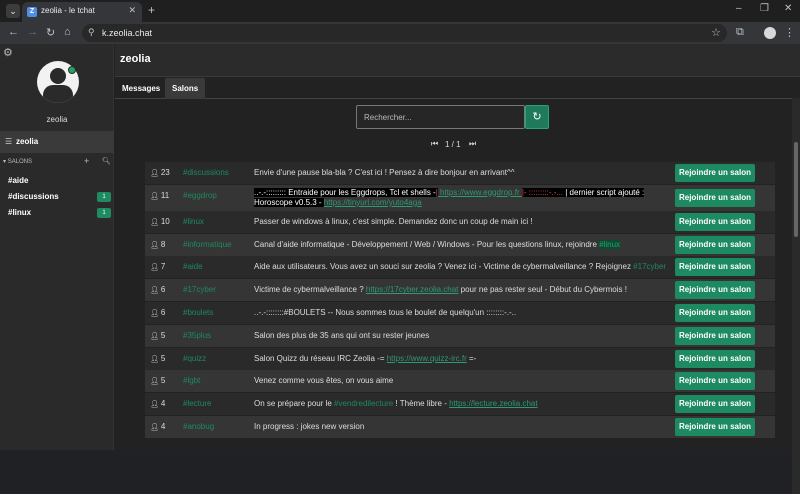 This screenshot has width=800, height=494. What do you see at coordinates (200, 195) in the screenshot?
I see `channel-name: #eggdrop` at bounding box center [200, 195].